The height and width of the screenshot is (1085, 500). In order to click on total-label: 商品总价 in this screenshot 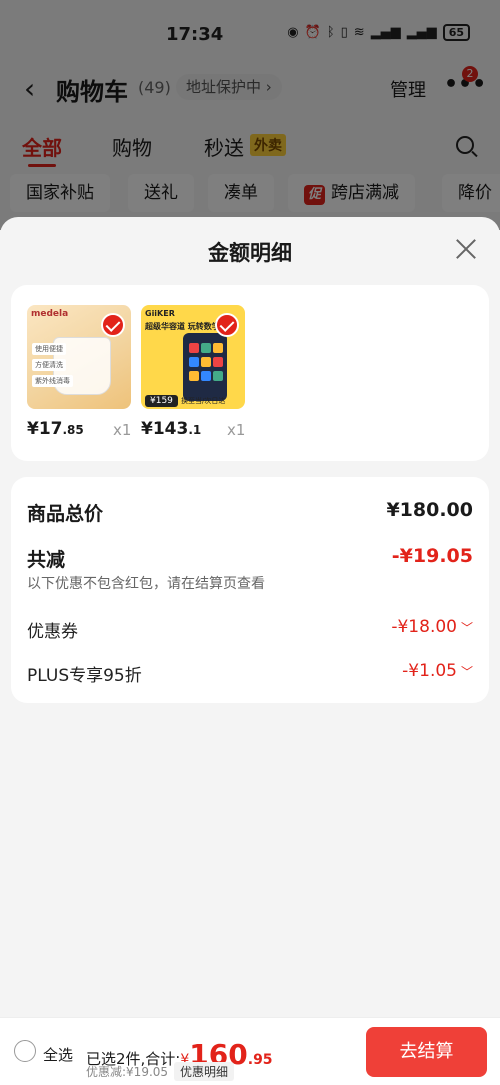, I will do `click(65, 514)`.